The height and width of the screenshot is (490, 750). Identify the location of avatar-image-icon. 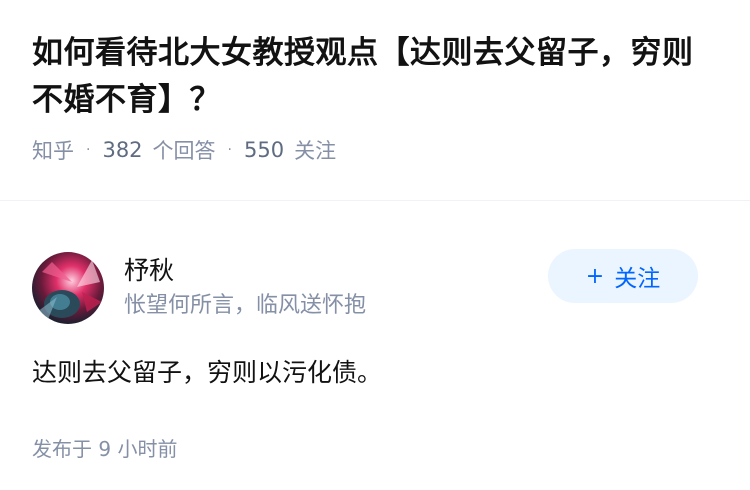
(68, 288).